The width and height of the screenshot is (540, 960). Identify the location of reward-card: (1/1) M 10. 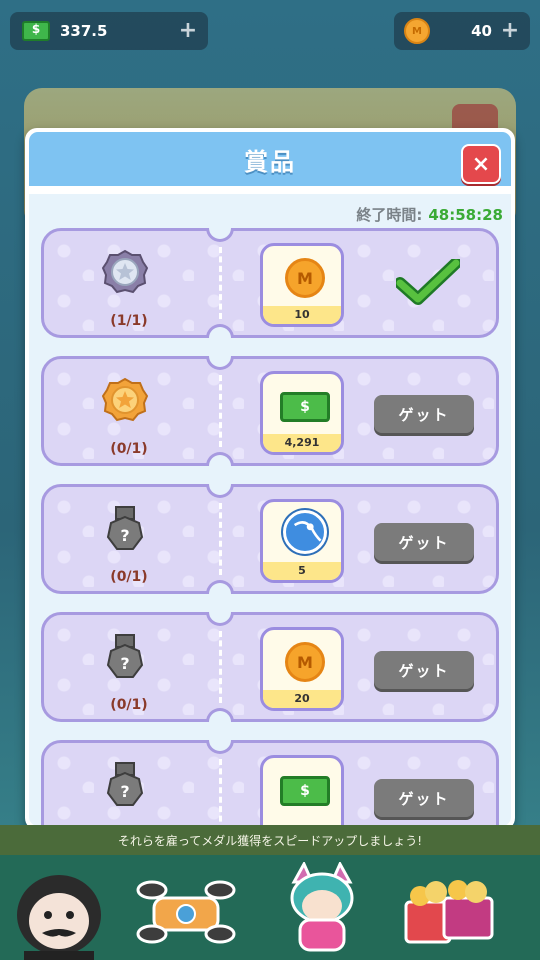
(270, 283).